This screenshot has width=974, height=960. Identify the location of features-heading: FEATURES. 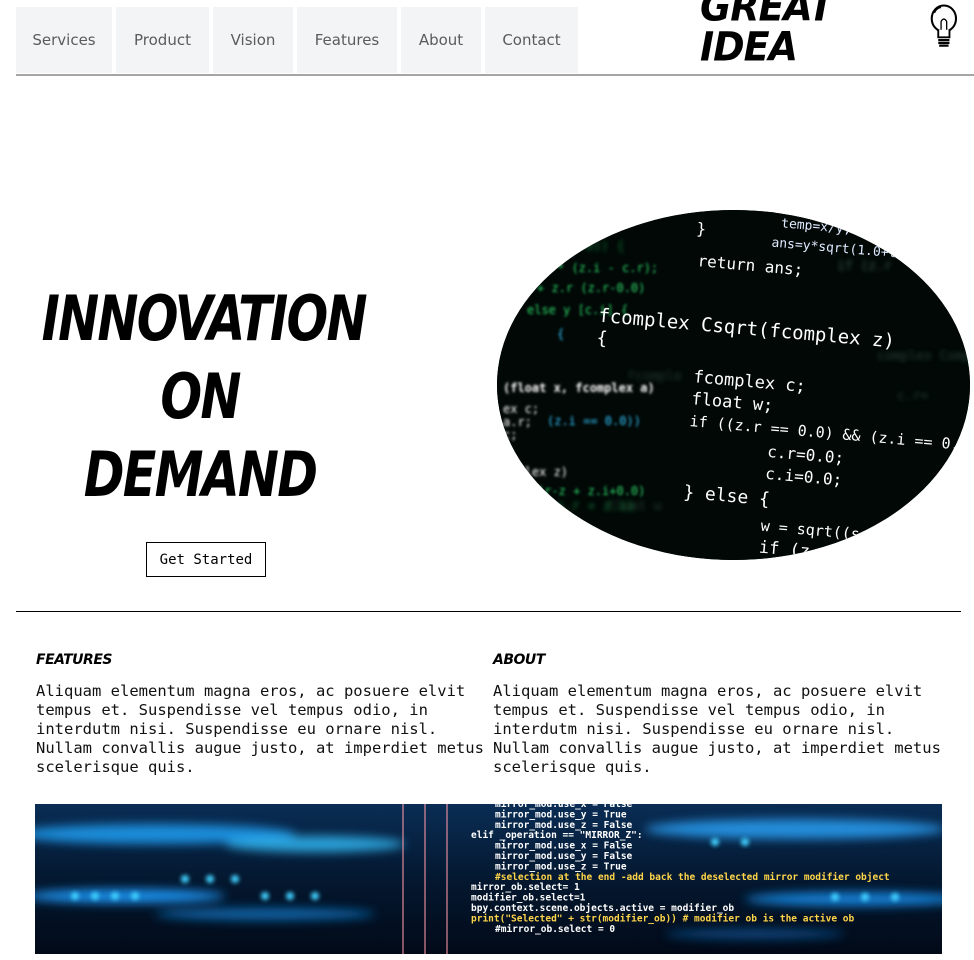
(74, 660).